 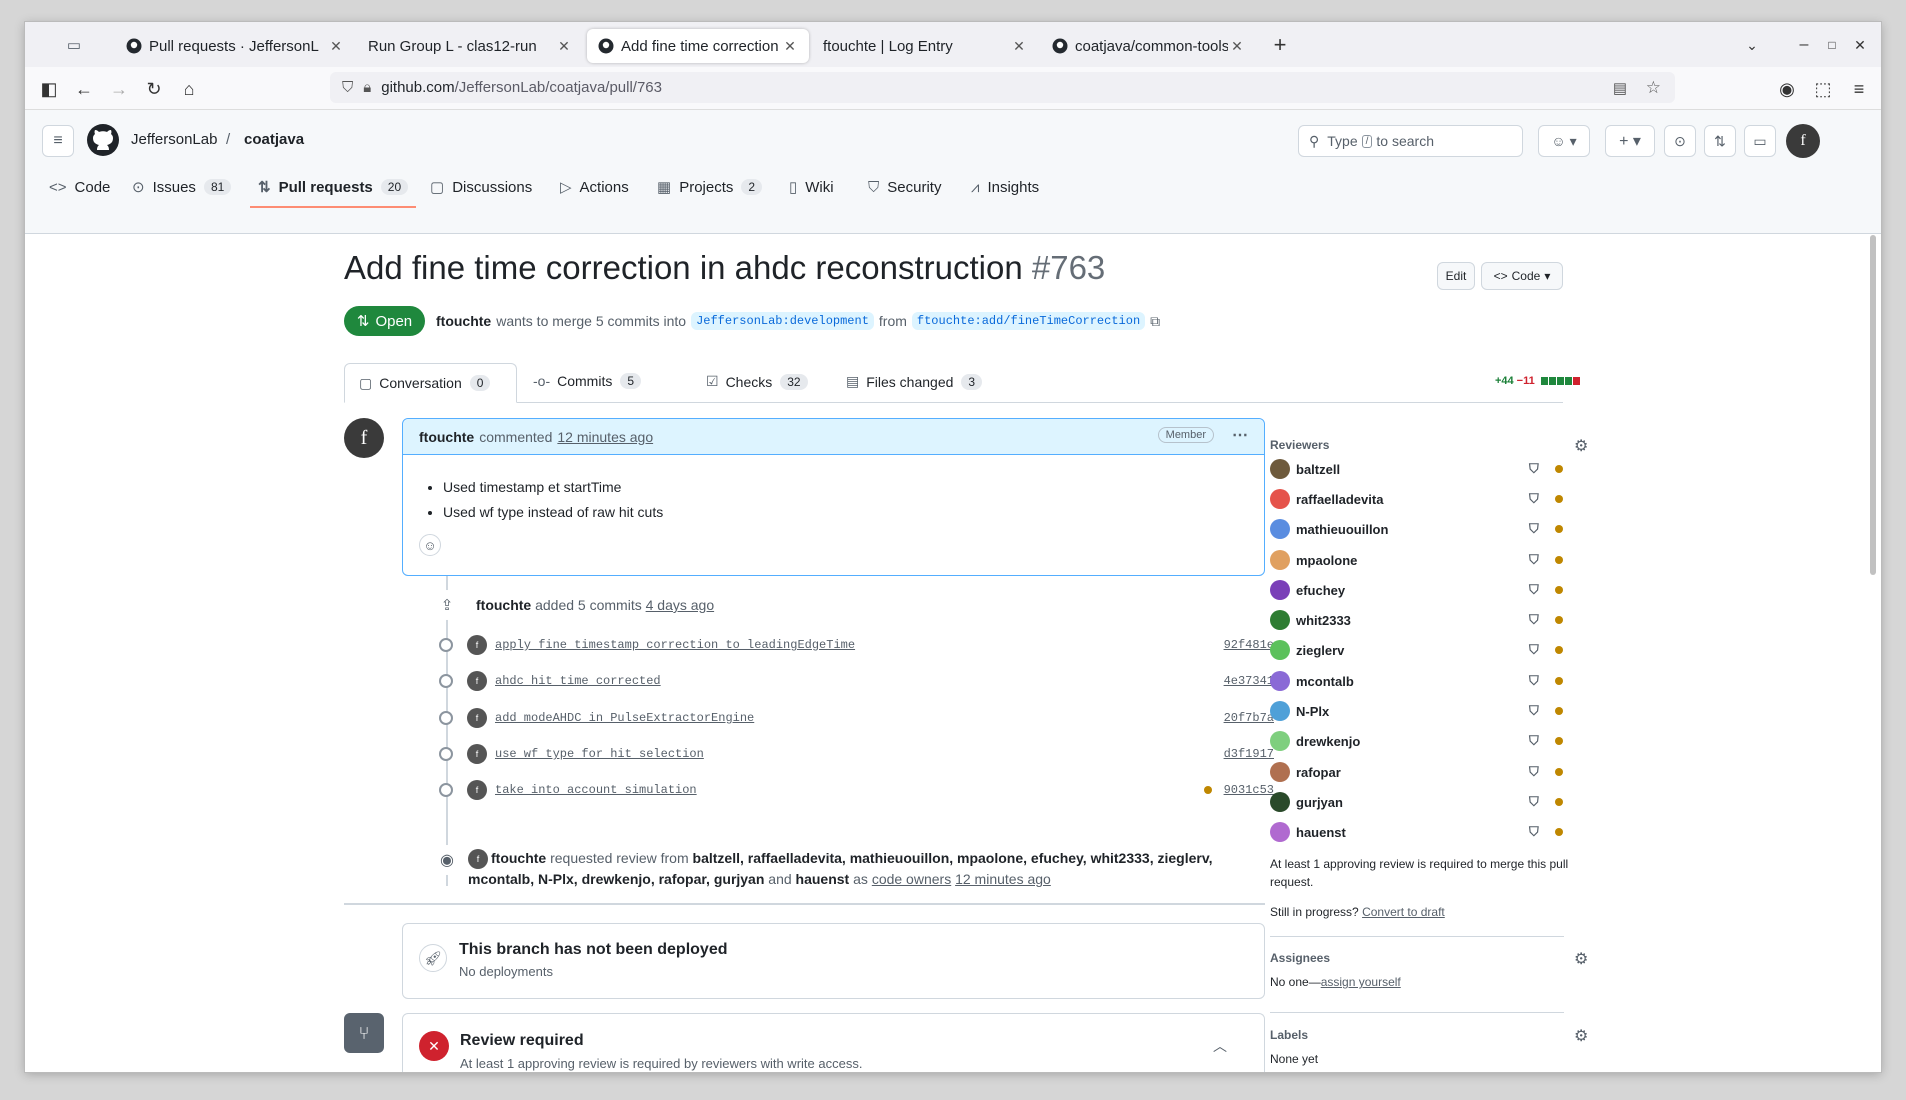 What do you see at coordinates (84, 89) in the screenshot?
I see `back-icon: ←` at bounding box center [84, 89].